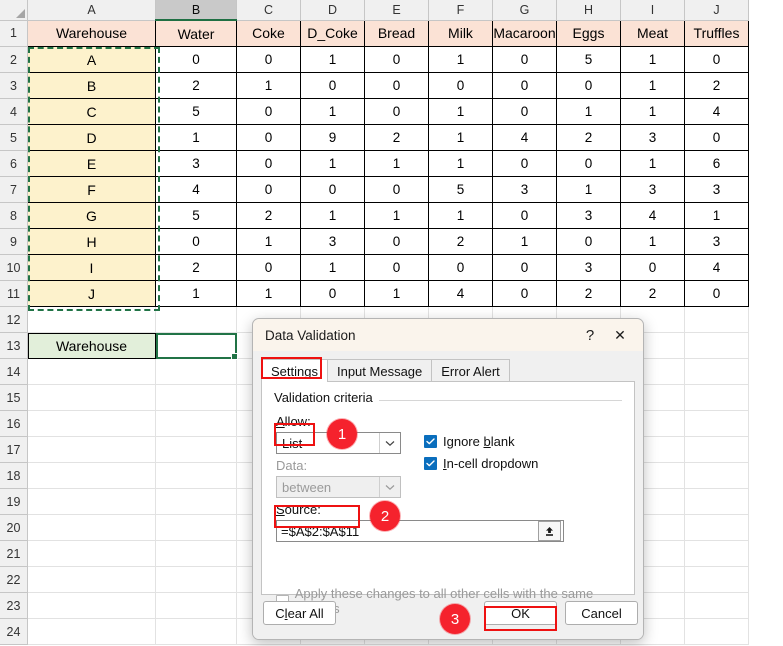 This screenshot has width=783, height=646. Describe the element at coordinates (524, 293) in the screenshot. I see `cell-G11: 0` at that location.